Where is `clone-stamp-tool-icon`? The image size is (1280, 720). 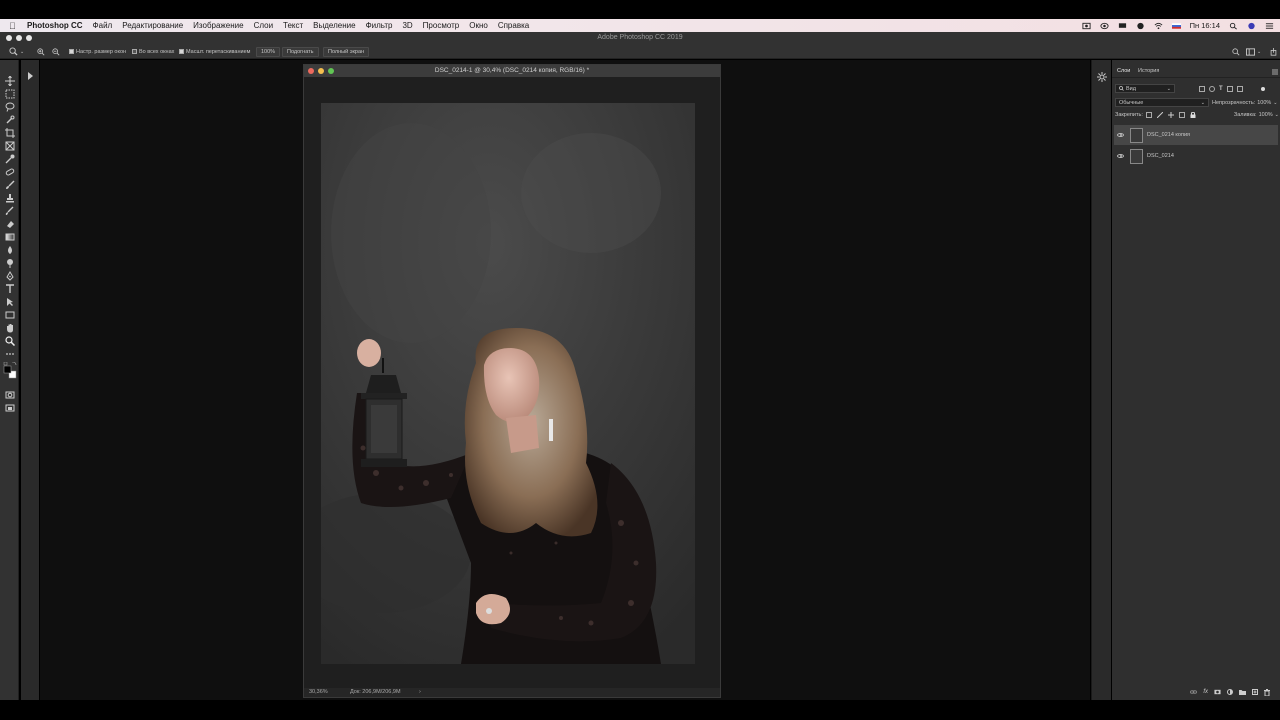
clone-stamp-tool-icon is located at coordinates (10, 198).